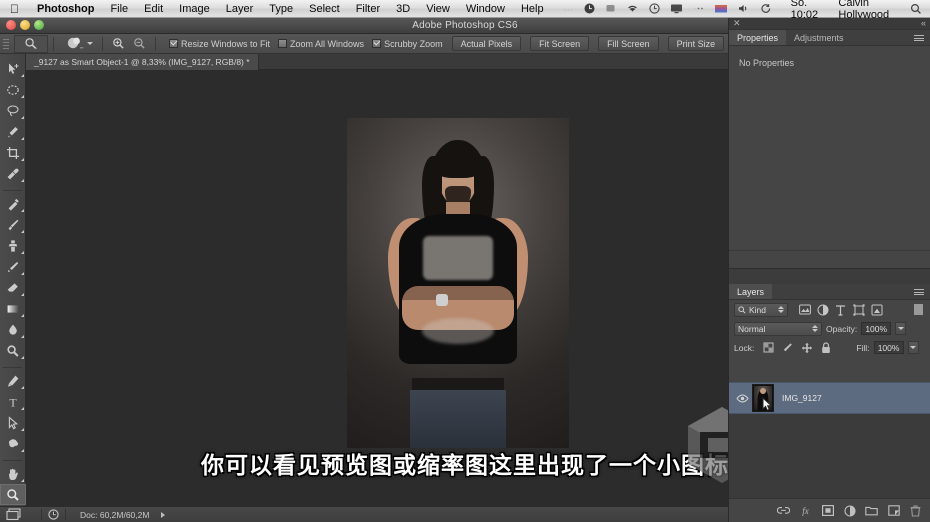  I want to click on pen-tool, so click(13, 380).